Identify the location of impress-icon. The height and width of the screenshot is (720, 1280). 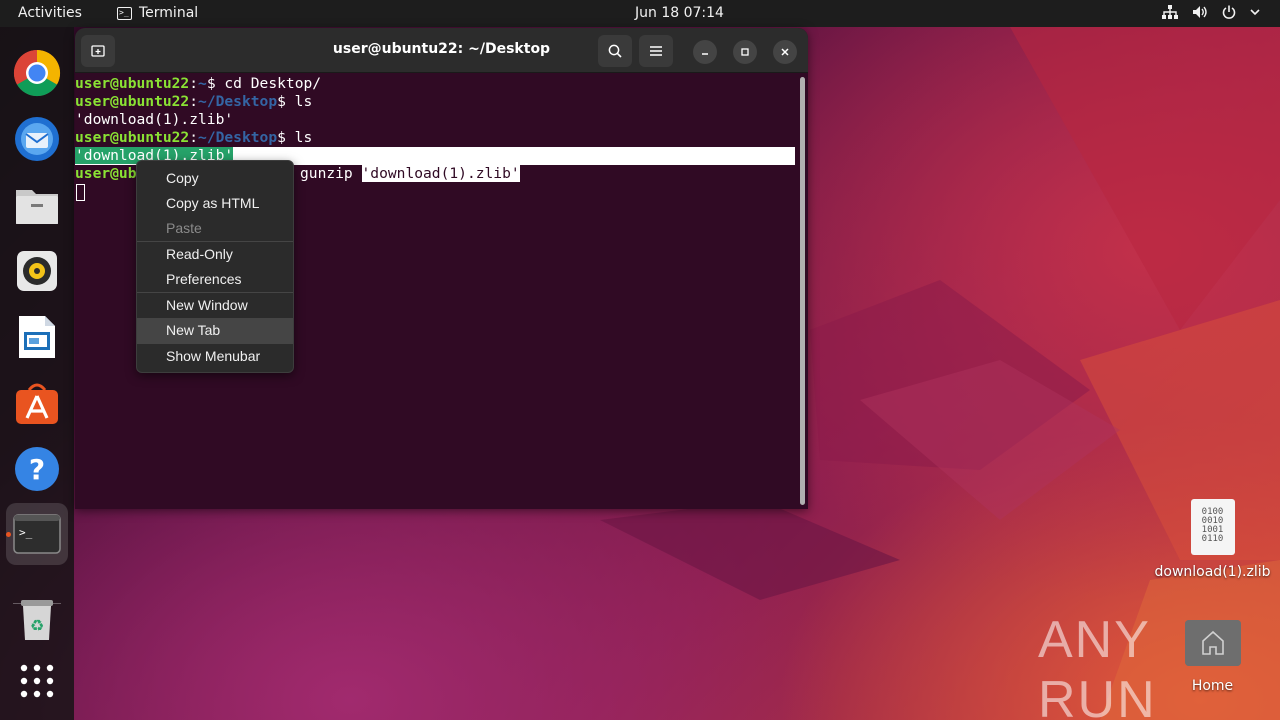
(37, 337).